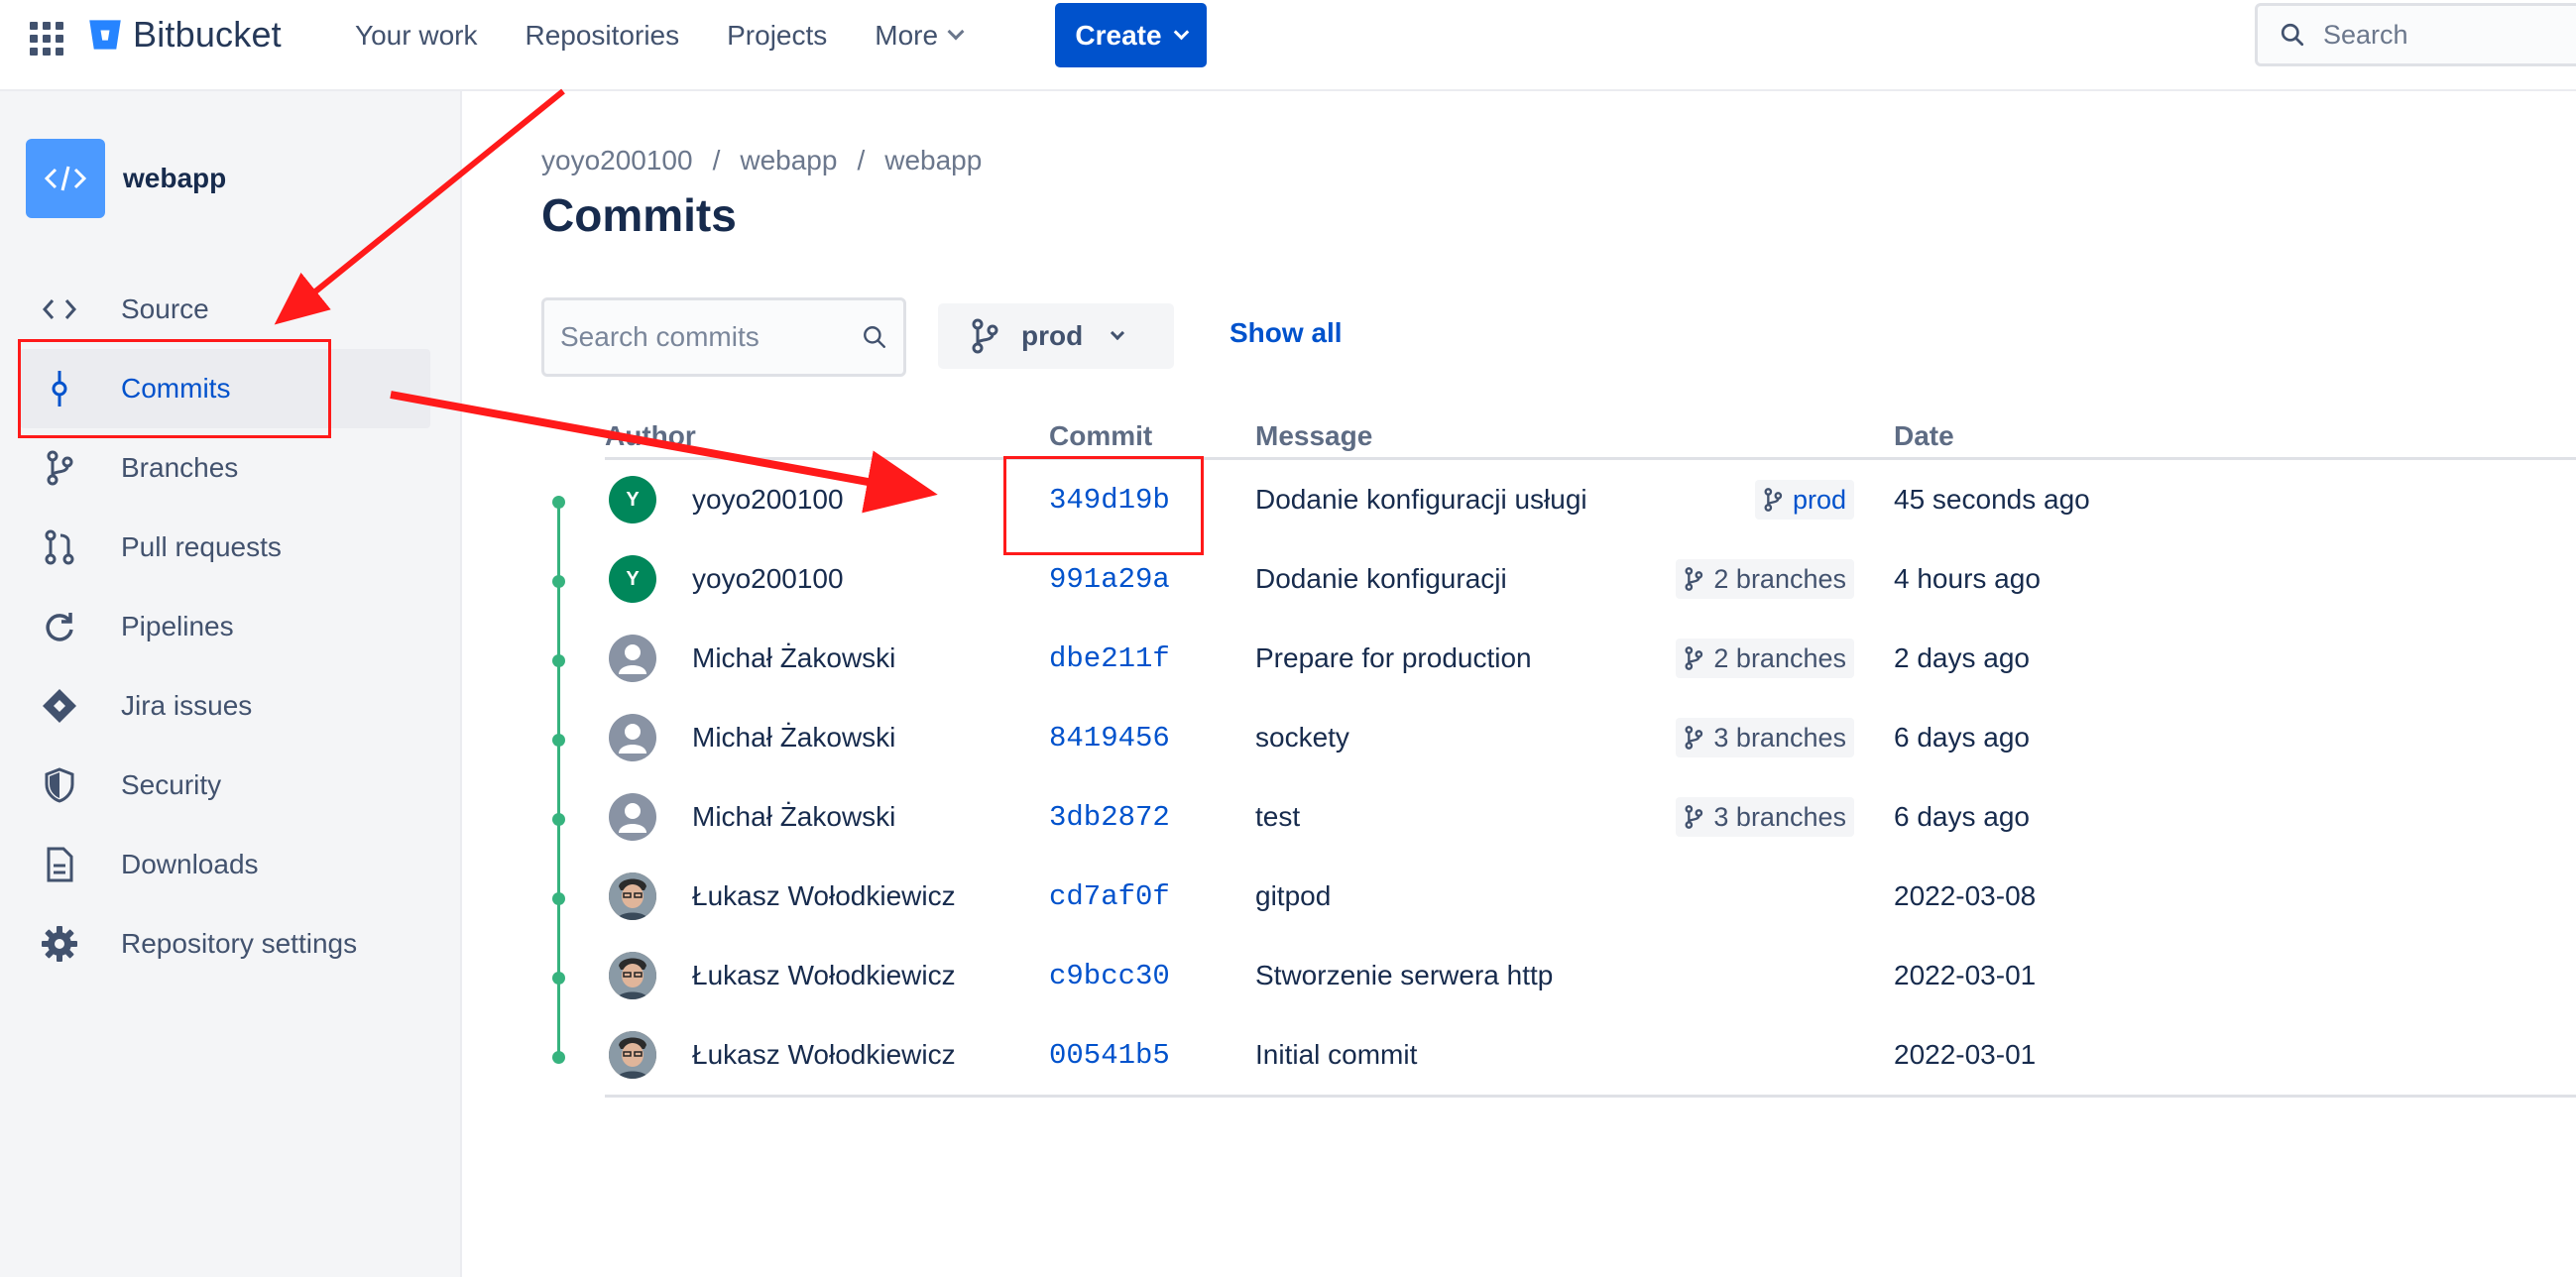 The height and width of the screenshot is (1277, 2576). I want to click on commit-message: Stworzenie serwera http, so click(1404, 976).